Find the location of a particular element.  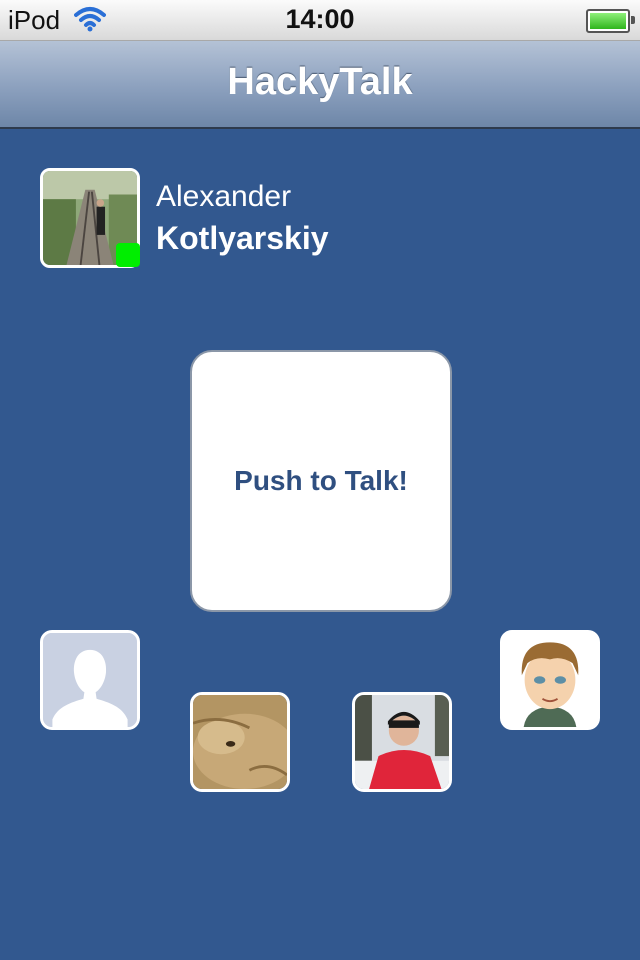

push-to-talk-button: Push to Talk! is located at coordinates (321, 481).